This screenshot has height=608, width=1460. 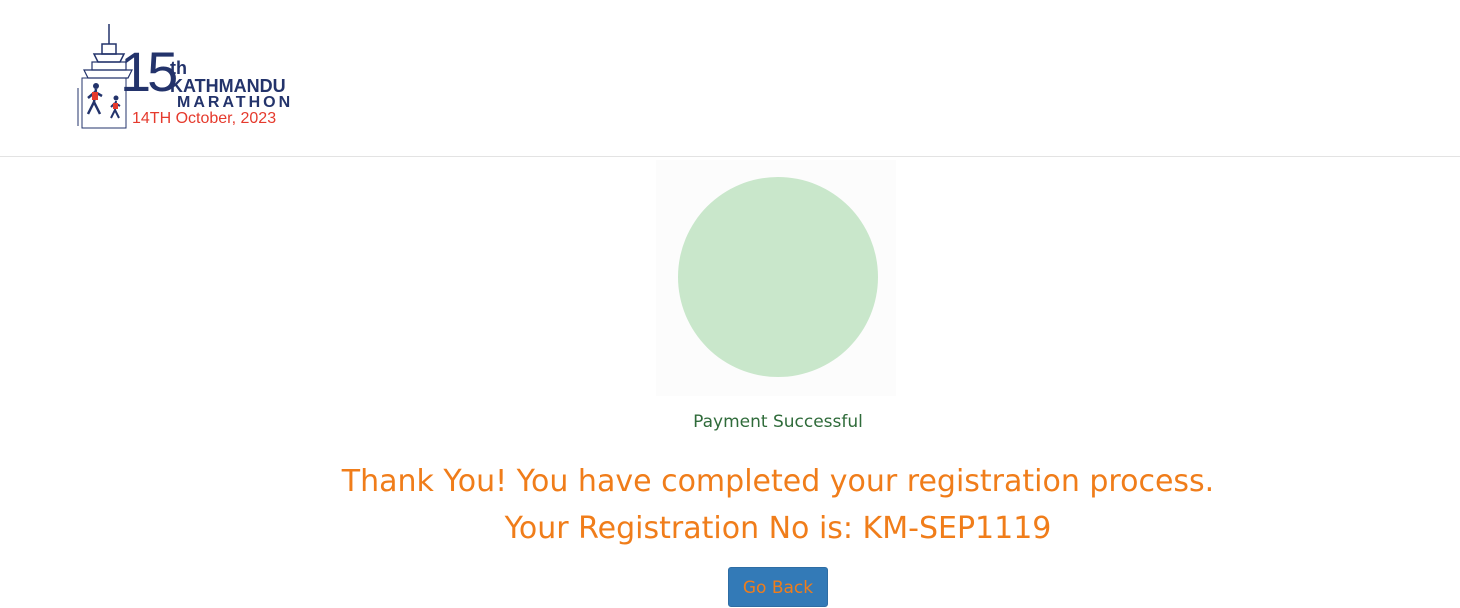 What do you see at coordinates (778, 587) in the screenshot?
I see `go-back-button: Go Back` at bounding box center [778, 587].